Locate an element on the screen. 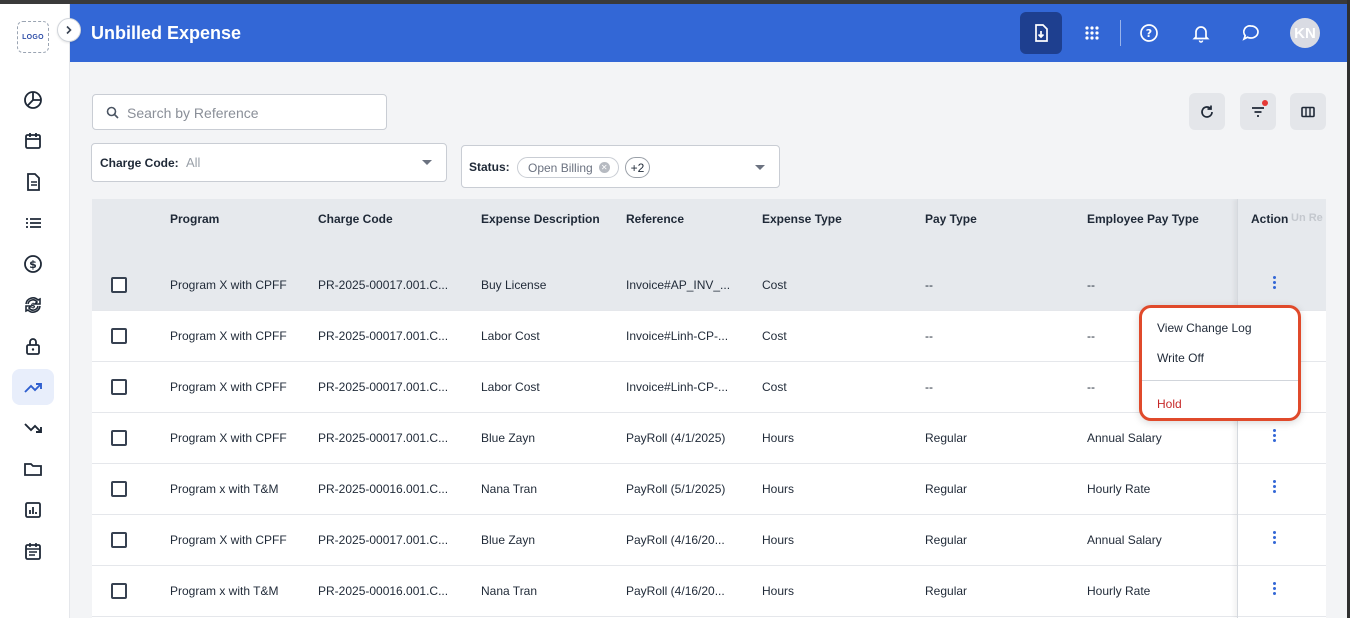  lock-icon is located at coordinates (33, 346).